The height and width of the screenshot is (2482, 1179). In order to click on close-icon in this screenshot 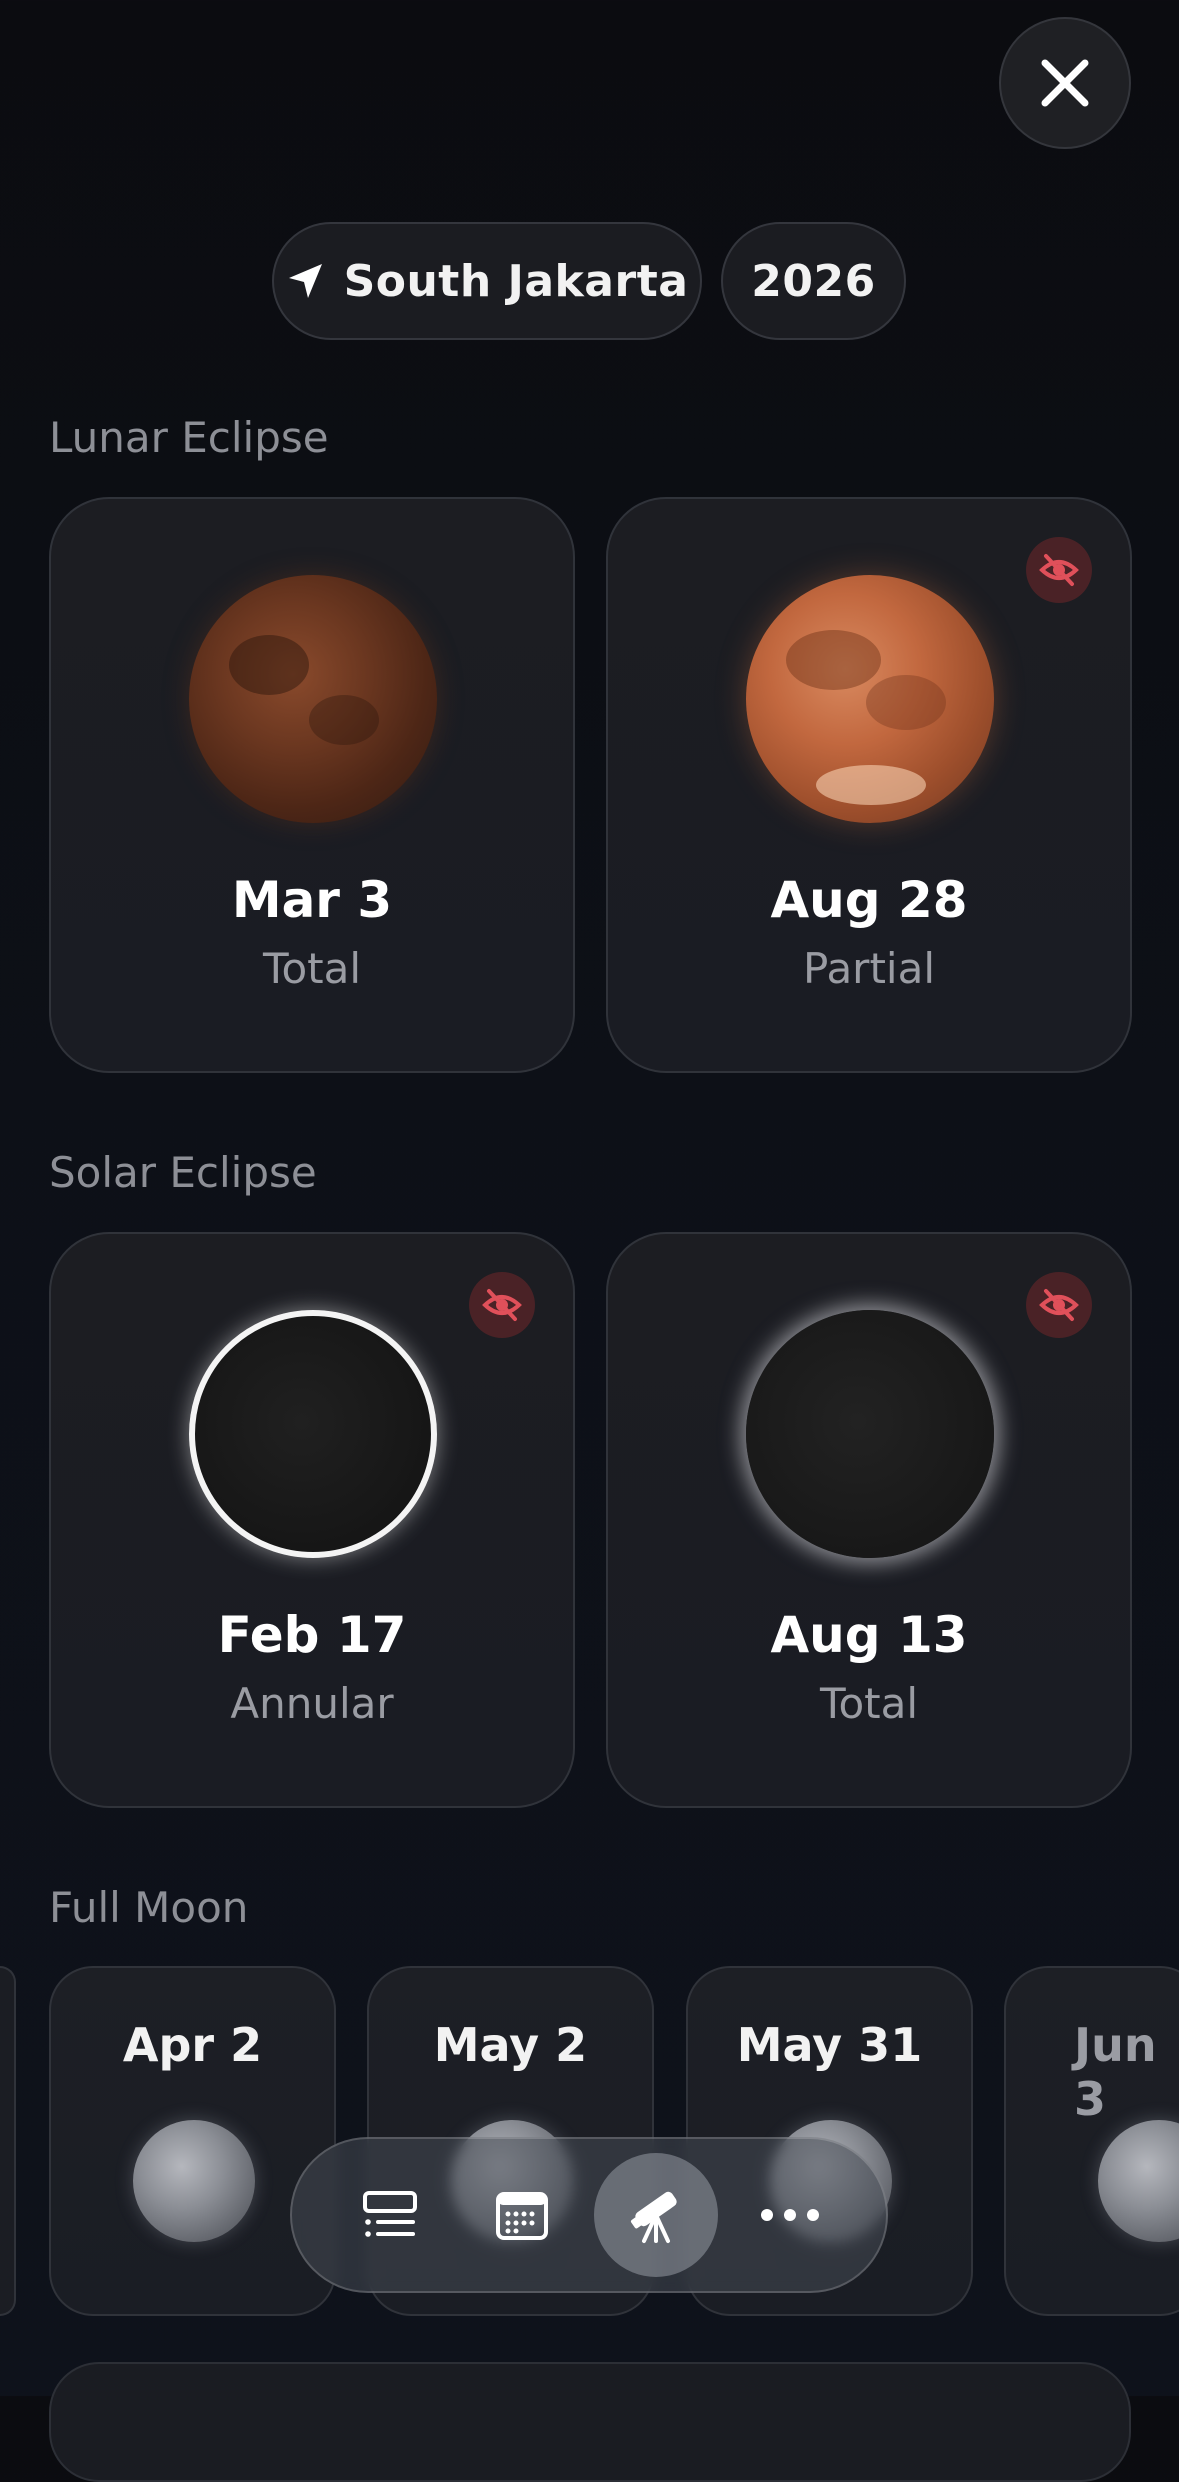, I will do `click(1065, 83)`.